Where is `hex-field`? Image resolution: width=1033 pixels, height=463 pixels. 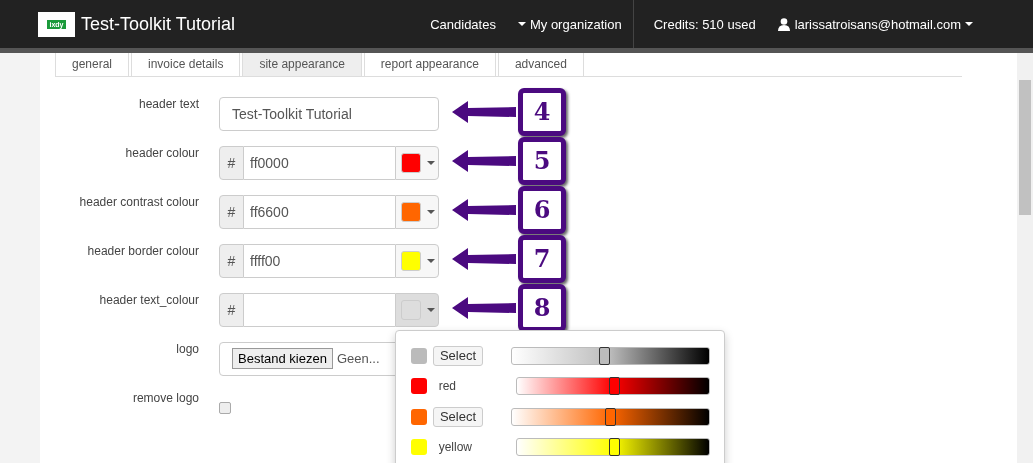
hex-field is located at coordinates (319, 309).